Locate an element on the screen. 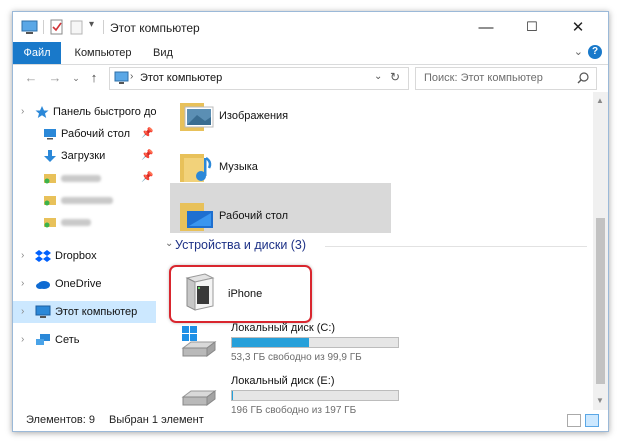  tab-computer: Компьютер is located at coordinates (103, 53).